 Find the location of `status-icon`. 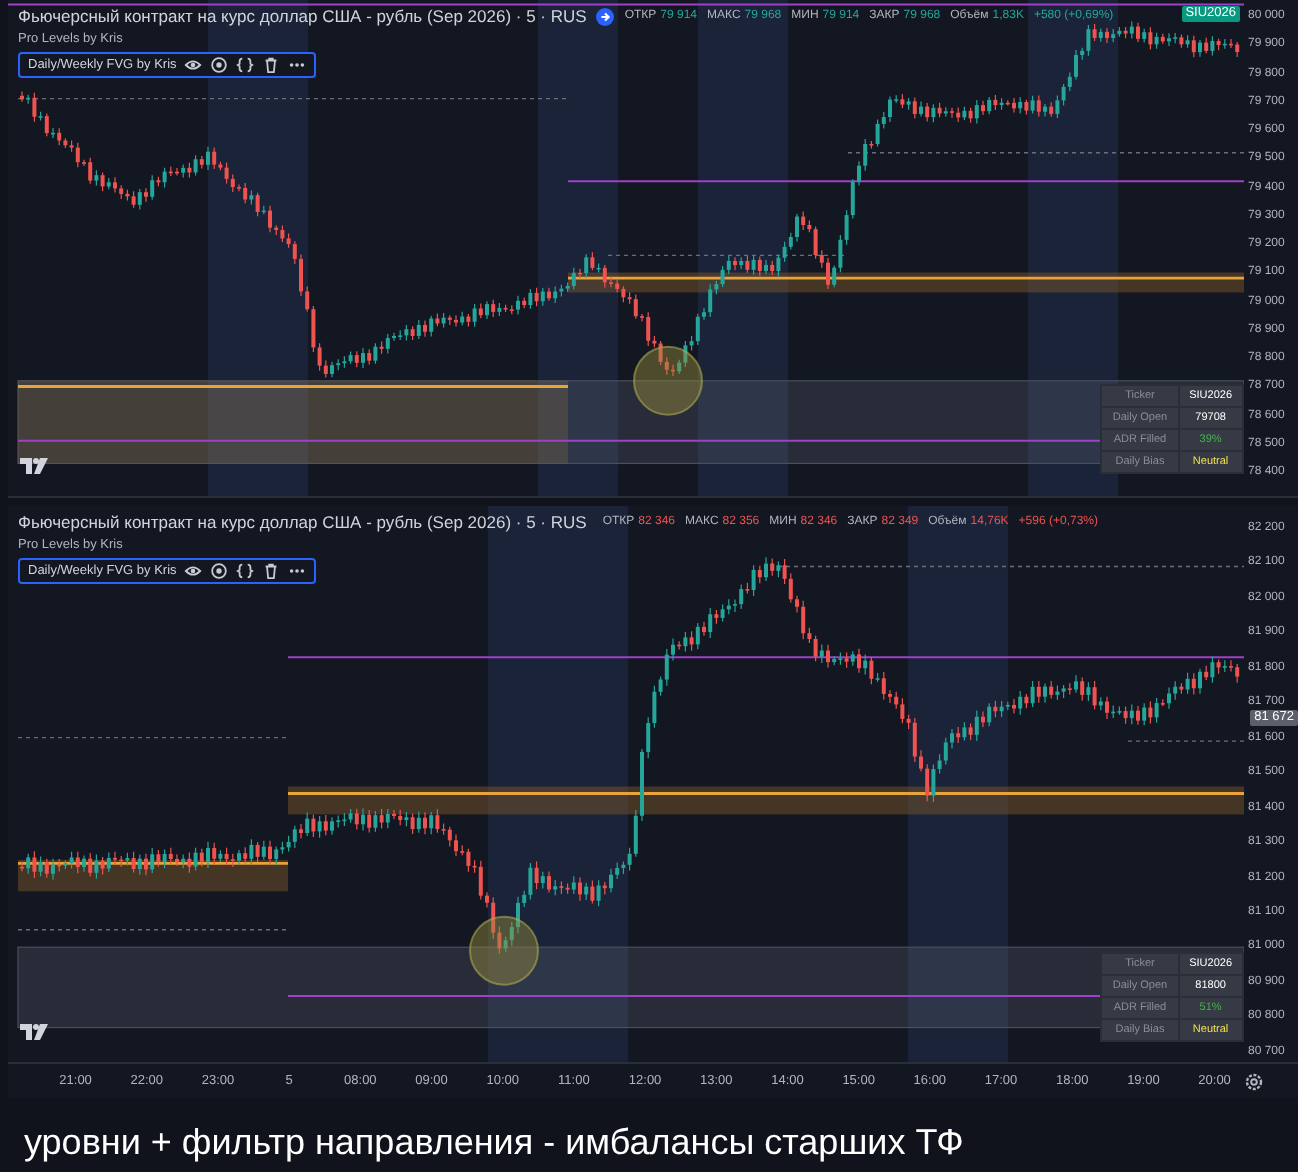

status-icon is located at coordinates (605, 16).